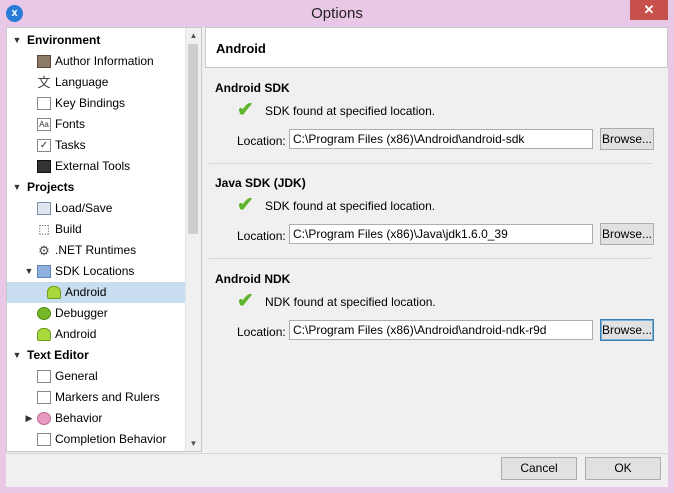  I want to click on cancel-button: Cancel, so click(539, 468).